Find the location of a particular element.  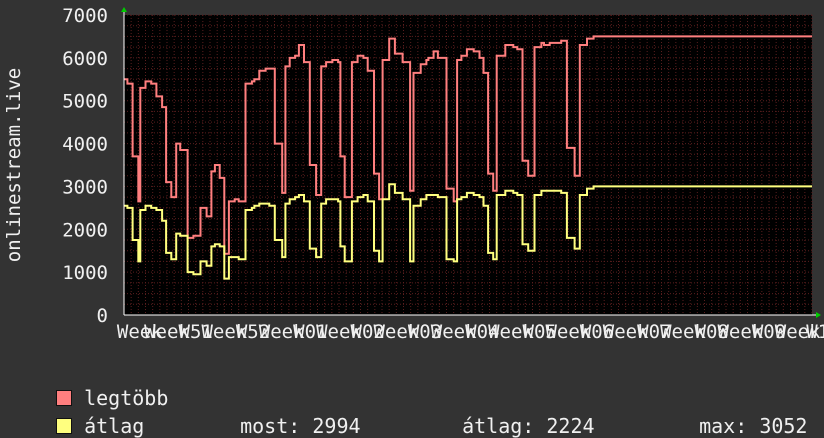

stat-now: most: 2994 is located at coordinates (288, 414).